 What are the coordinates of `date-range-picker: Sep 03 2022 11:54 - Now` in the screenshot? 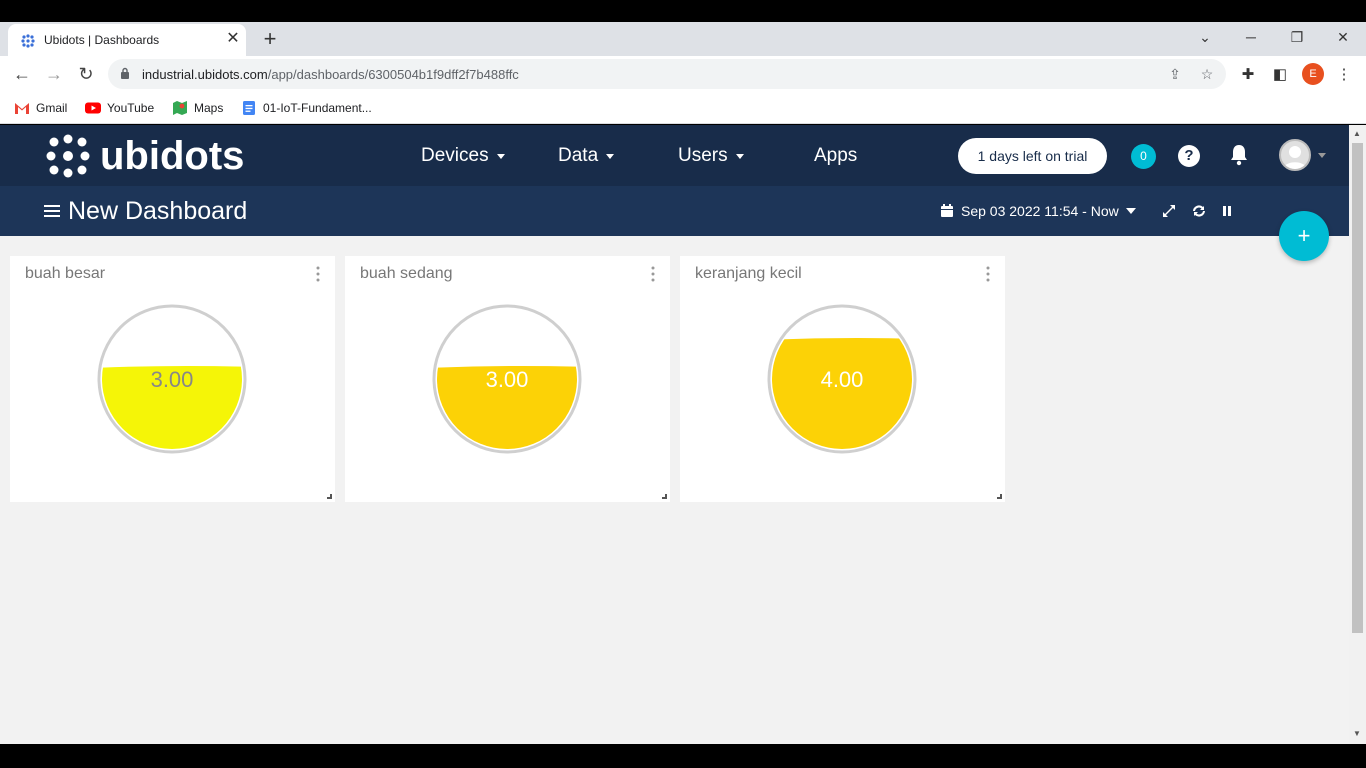 It's located at (1038, 211).